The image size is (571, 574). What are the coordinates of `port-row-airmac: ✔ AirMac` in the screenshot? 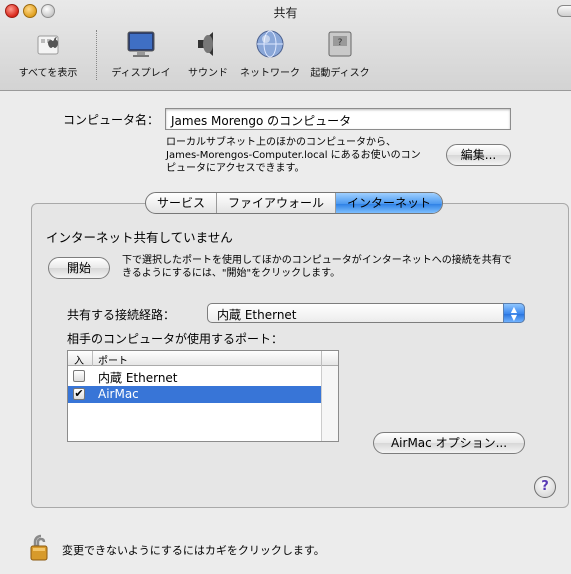 It's located at (194, 394).